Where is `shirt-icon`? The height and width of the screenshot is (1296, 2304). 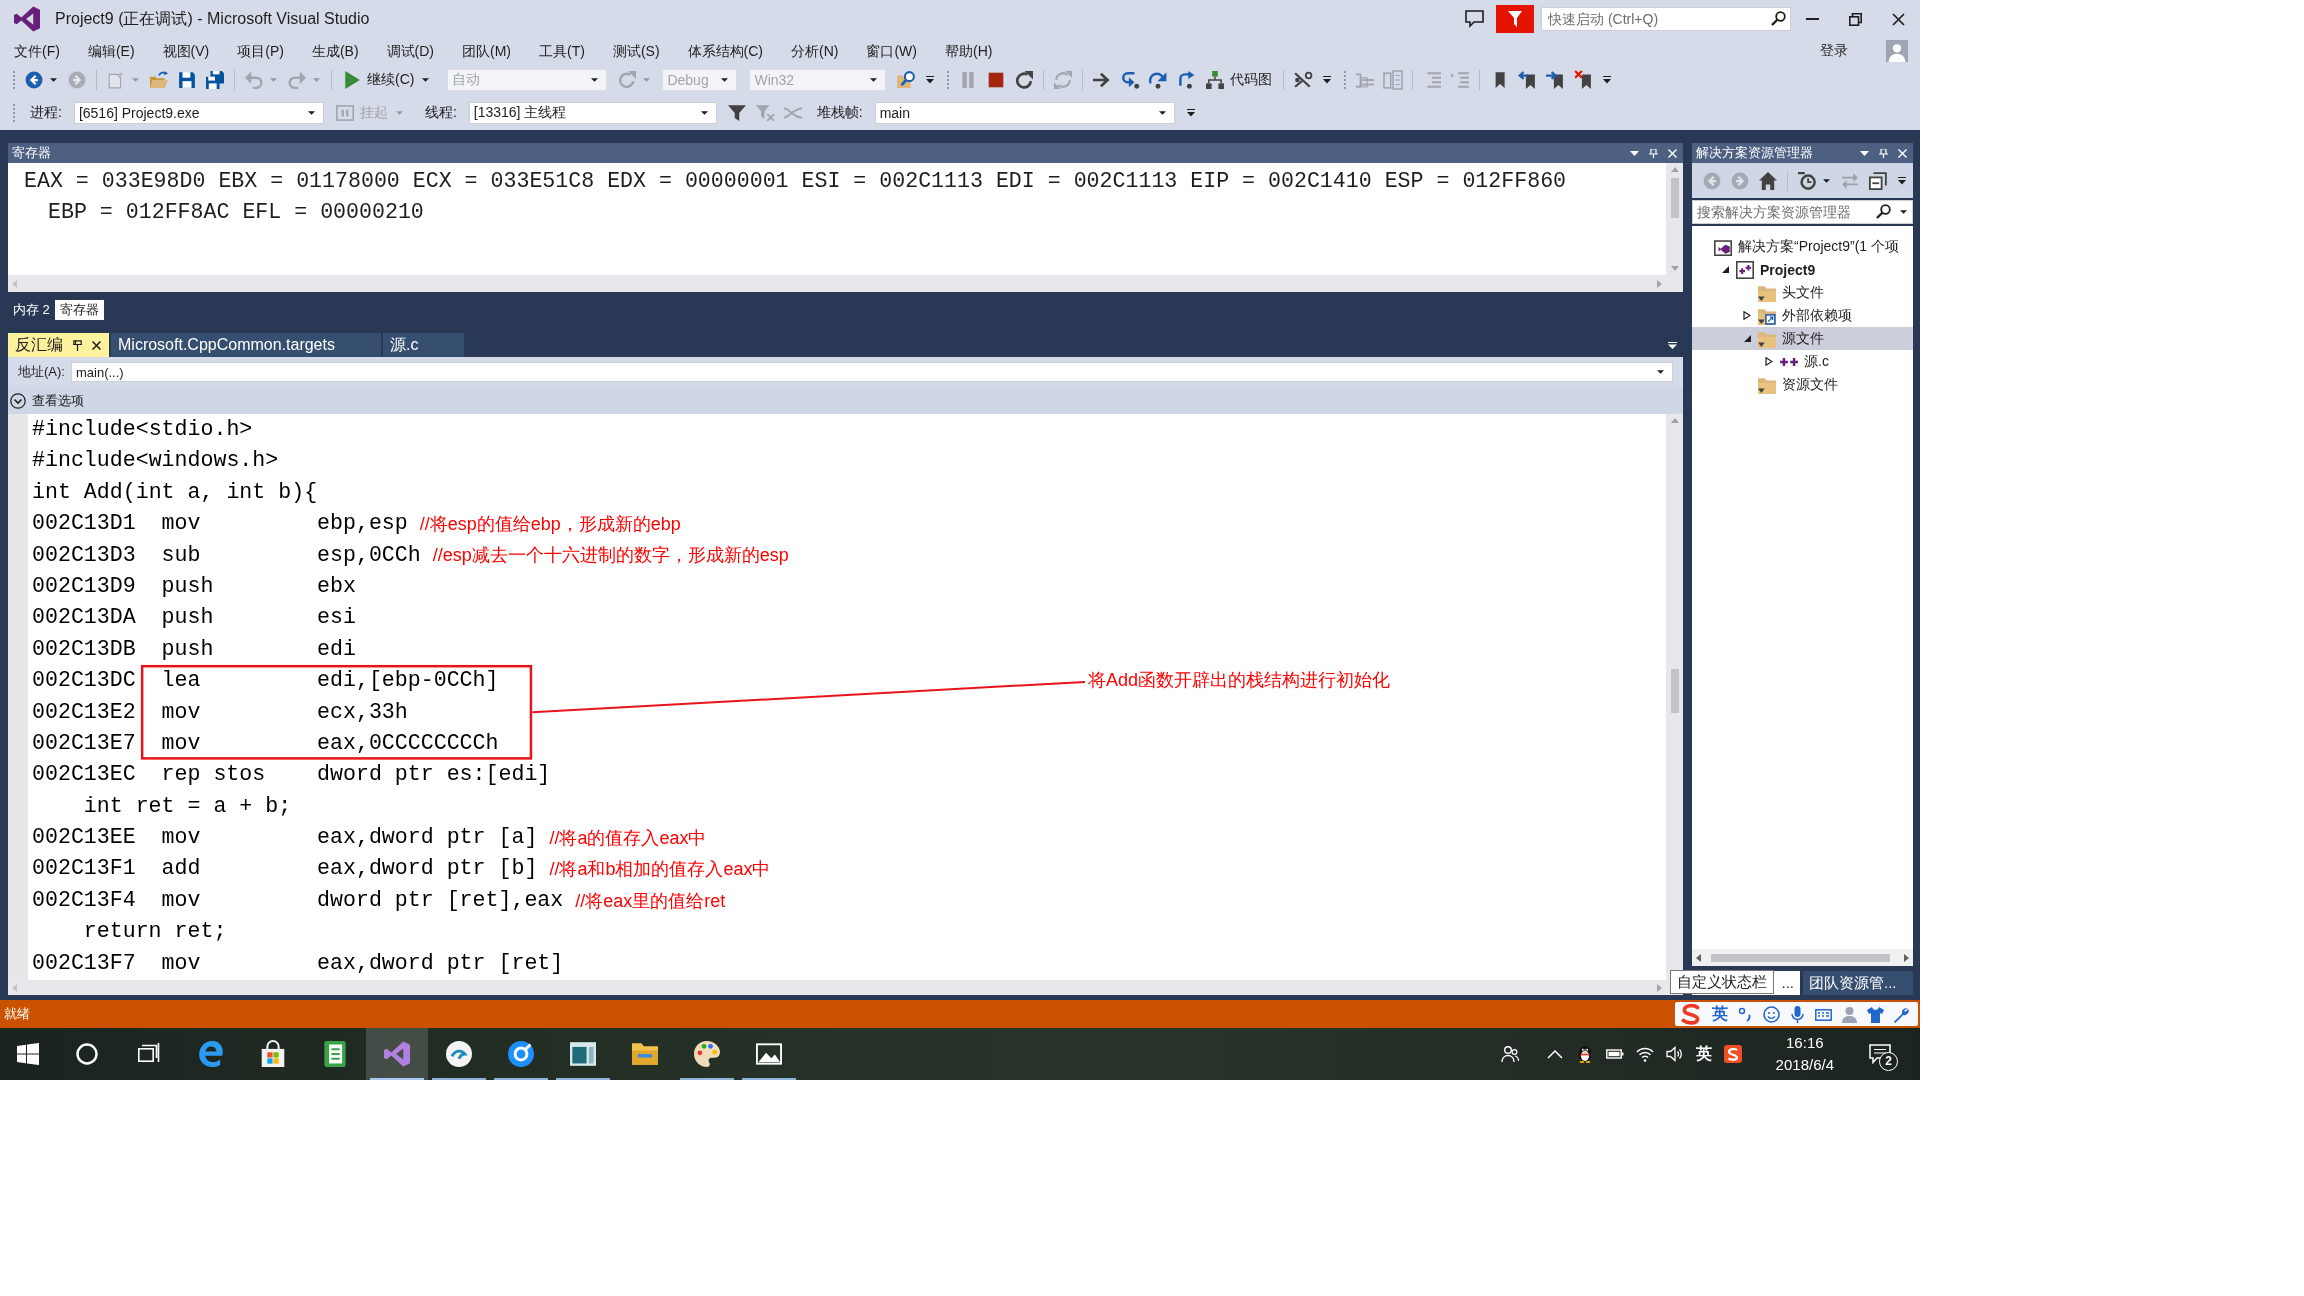
shirt-icon is located at coordinates (1875, 1014).